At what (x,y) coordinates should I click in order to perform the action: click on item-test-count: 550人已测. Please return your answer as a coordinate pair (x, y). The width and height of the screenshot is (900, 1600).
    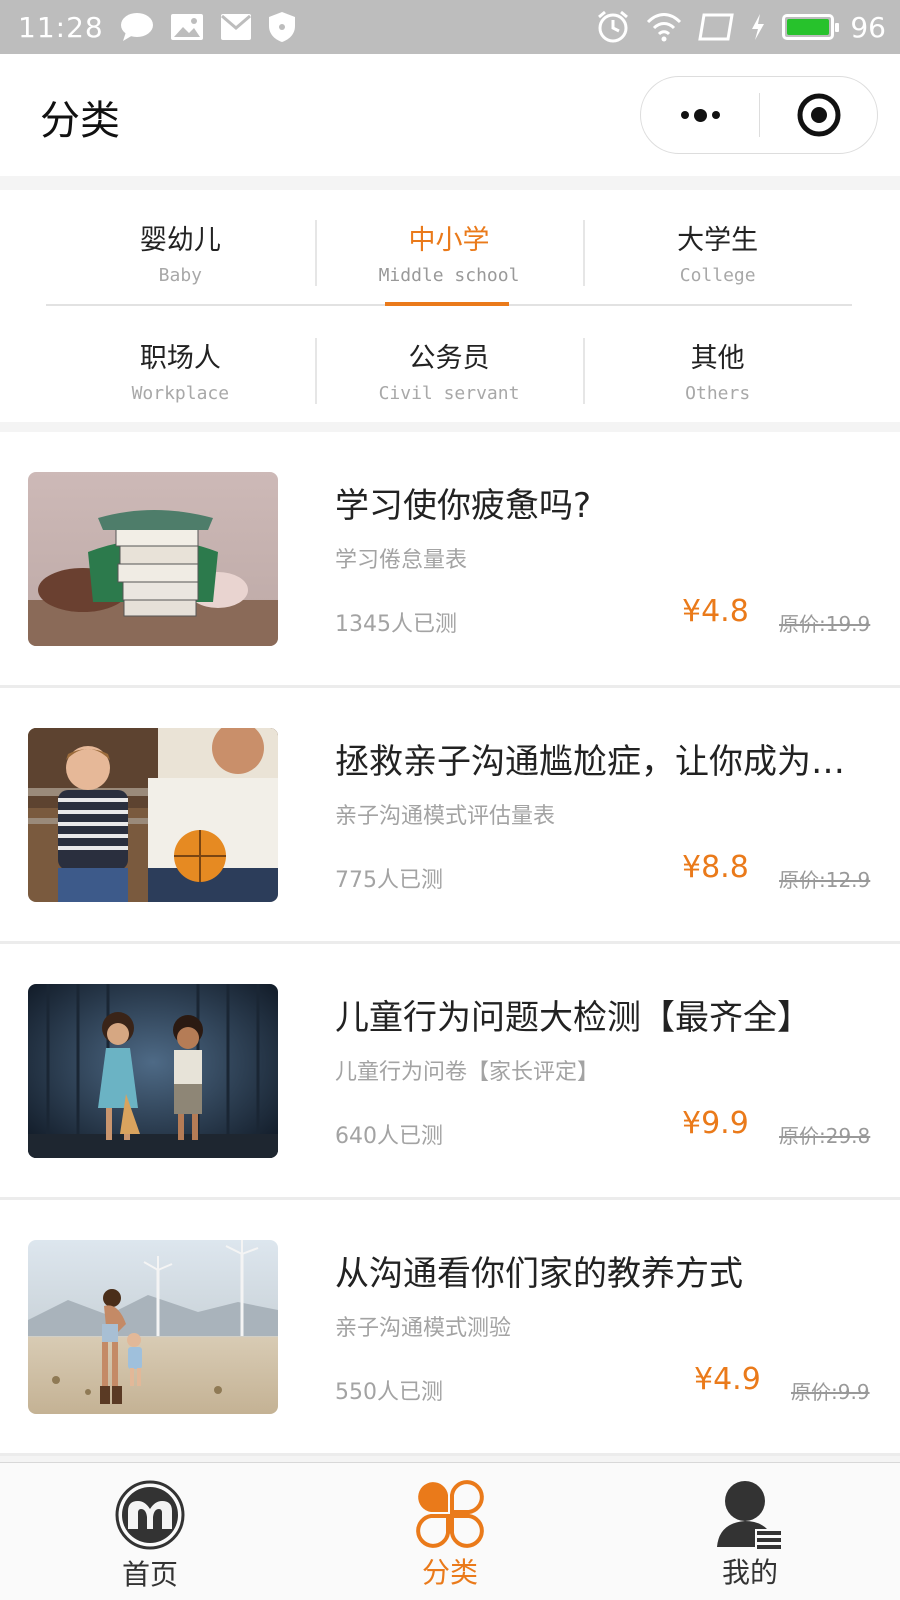
    Looking at the image, I should click on (389, 1392).